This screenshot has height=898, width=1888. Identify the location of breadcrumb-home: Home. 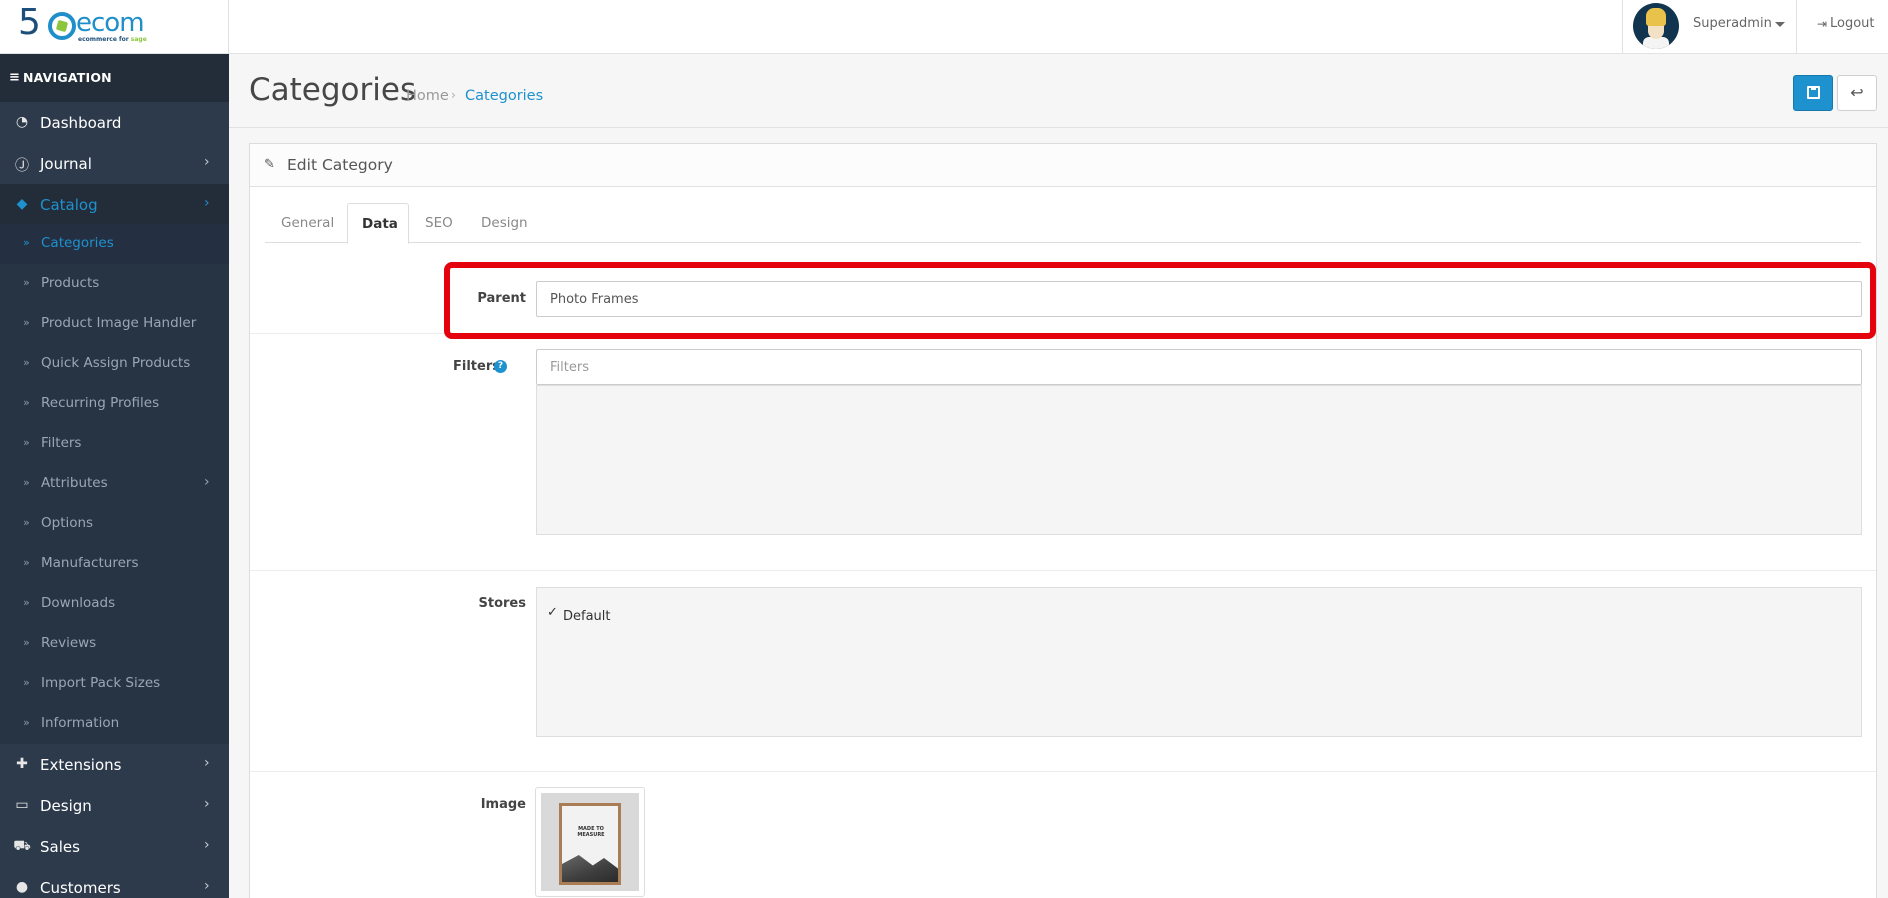
(427, 96).